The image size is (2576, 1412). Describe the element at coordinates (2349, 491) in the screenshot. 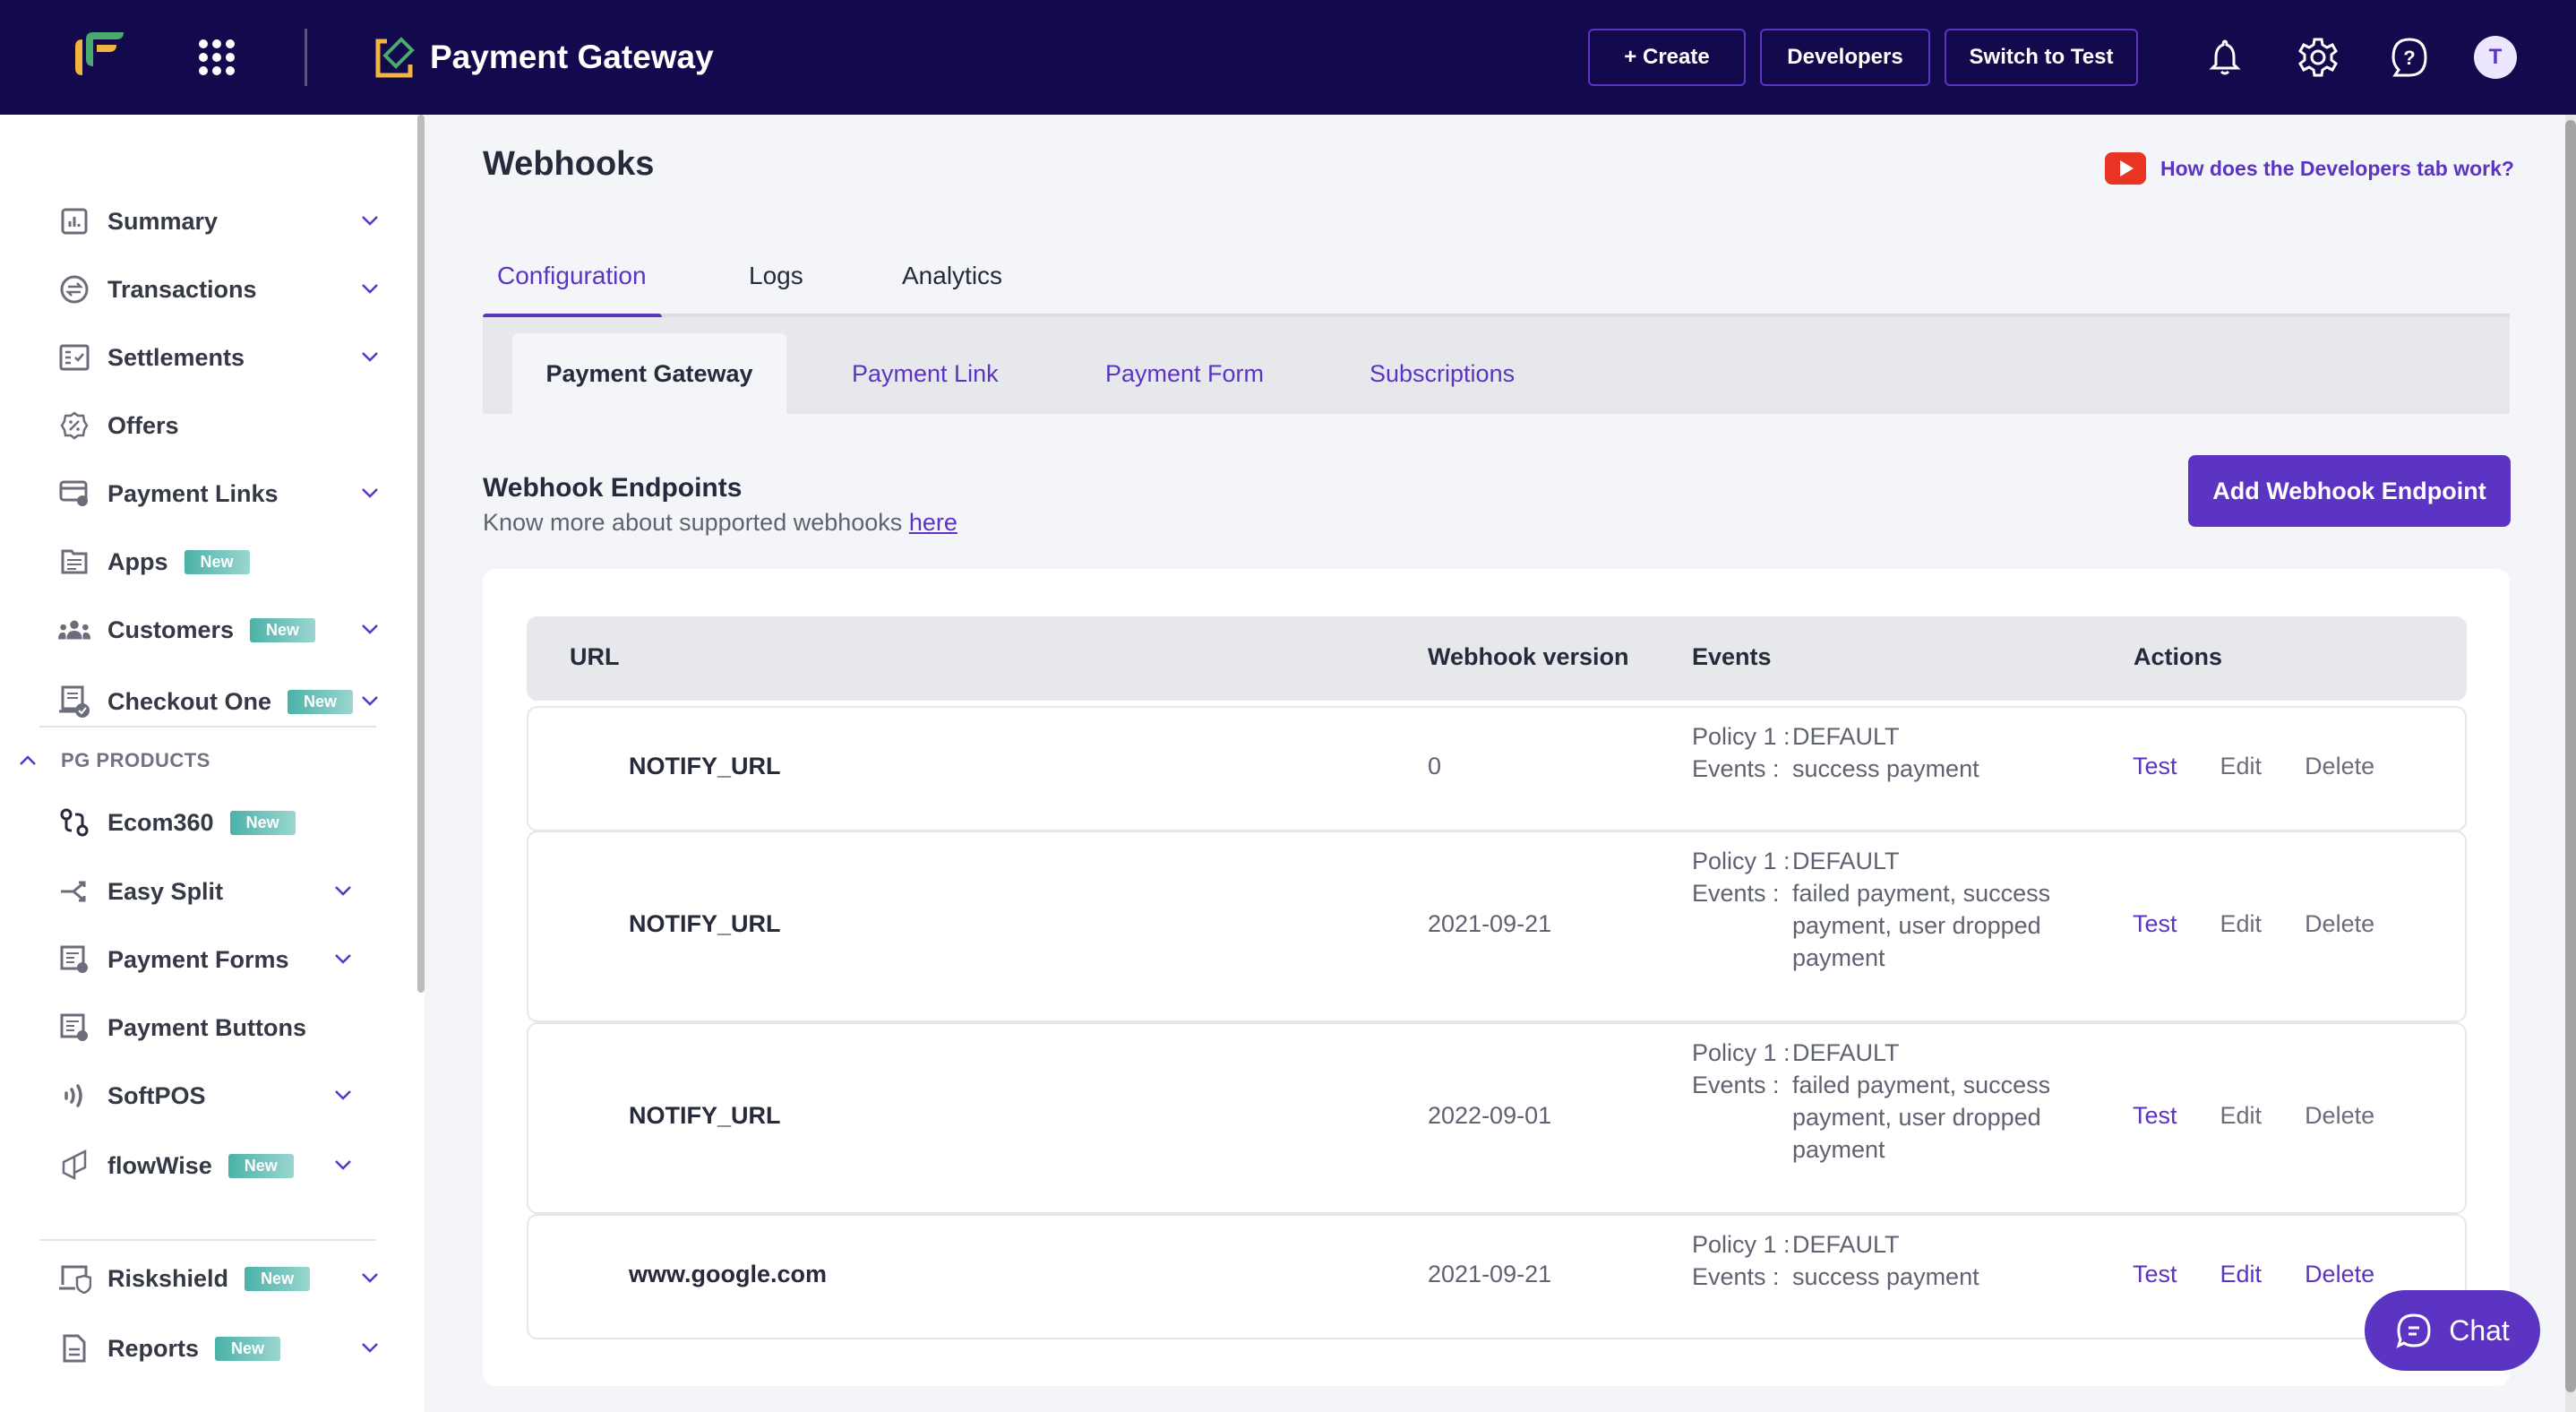

I see `add-webhook-endpoint-button: Add Webhook Endpoint` at that location.